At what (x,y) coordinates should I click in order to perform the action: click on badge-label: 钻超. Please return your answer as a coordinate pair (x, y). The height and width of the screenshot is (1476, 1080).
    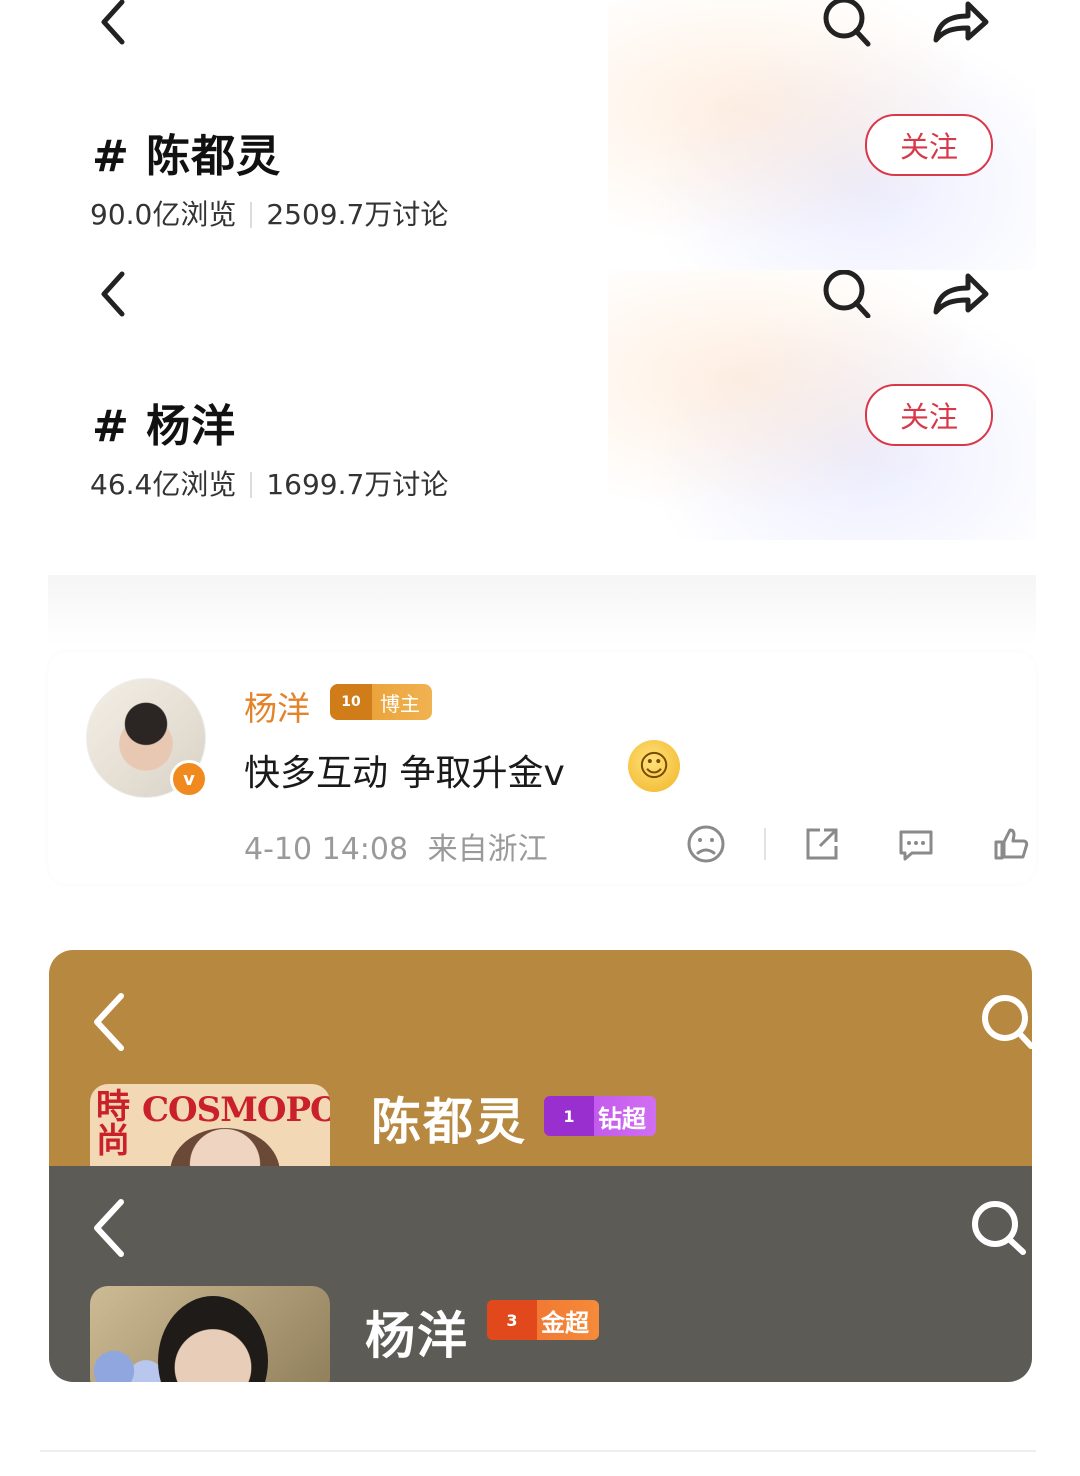
    Looking at the image, I should click on (622, 1118).